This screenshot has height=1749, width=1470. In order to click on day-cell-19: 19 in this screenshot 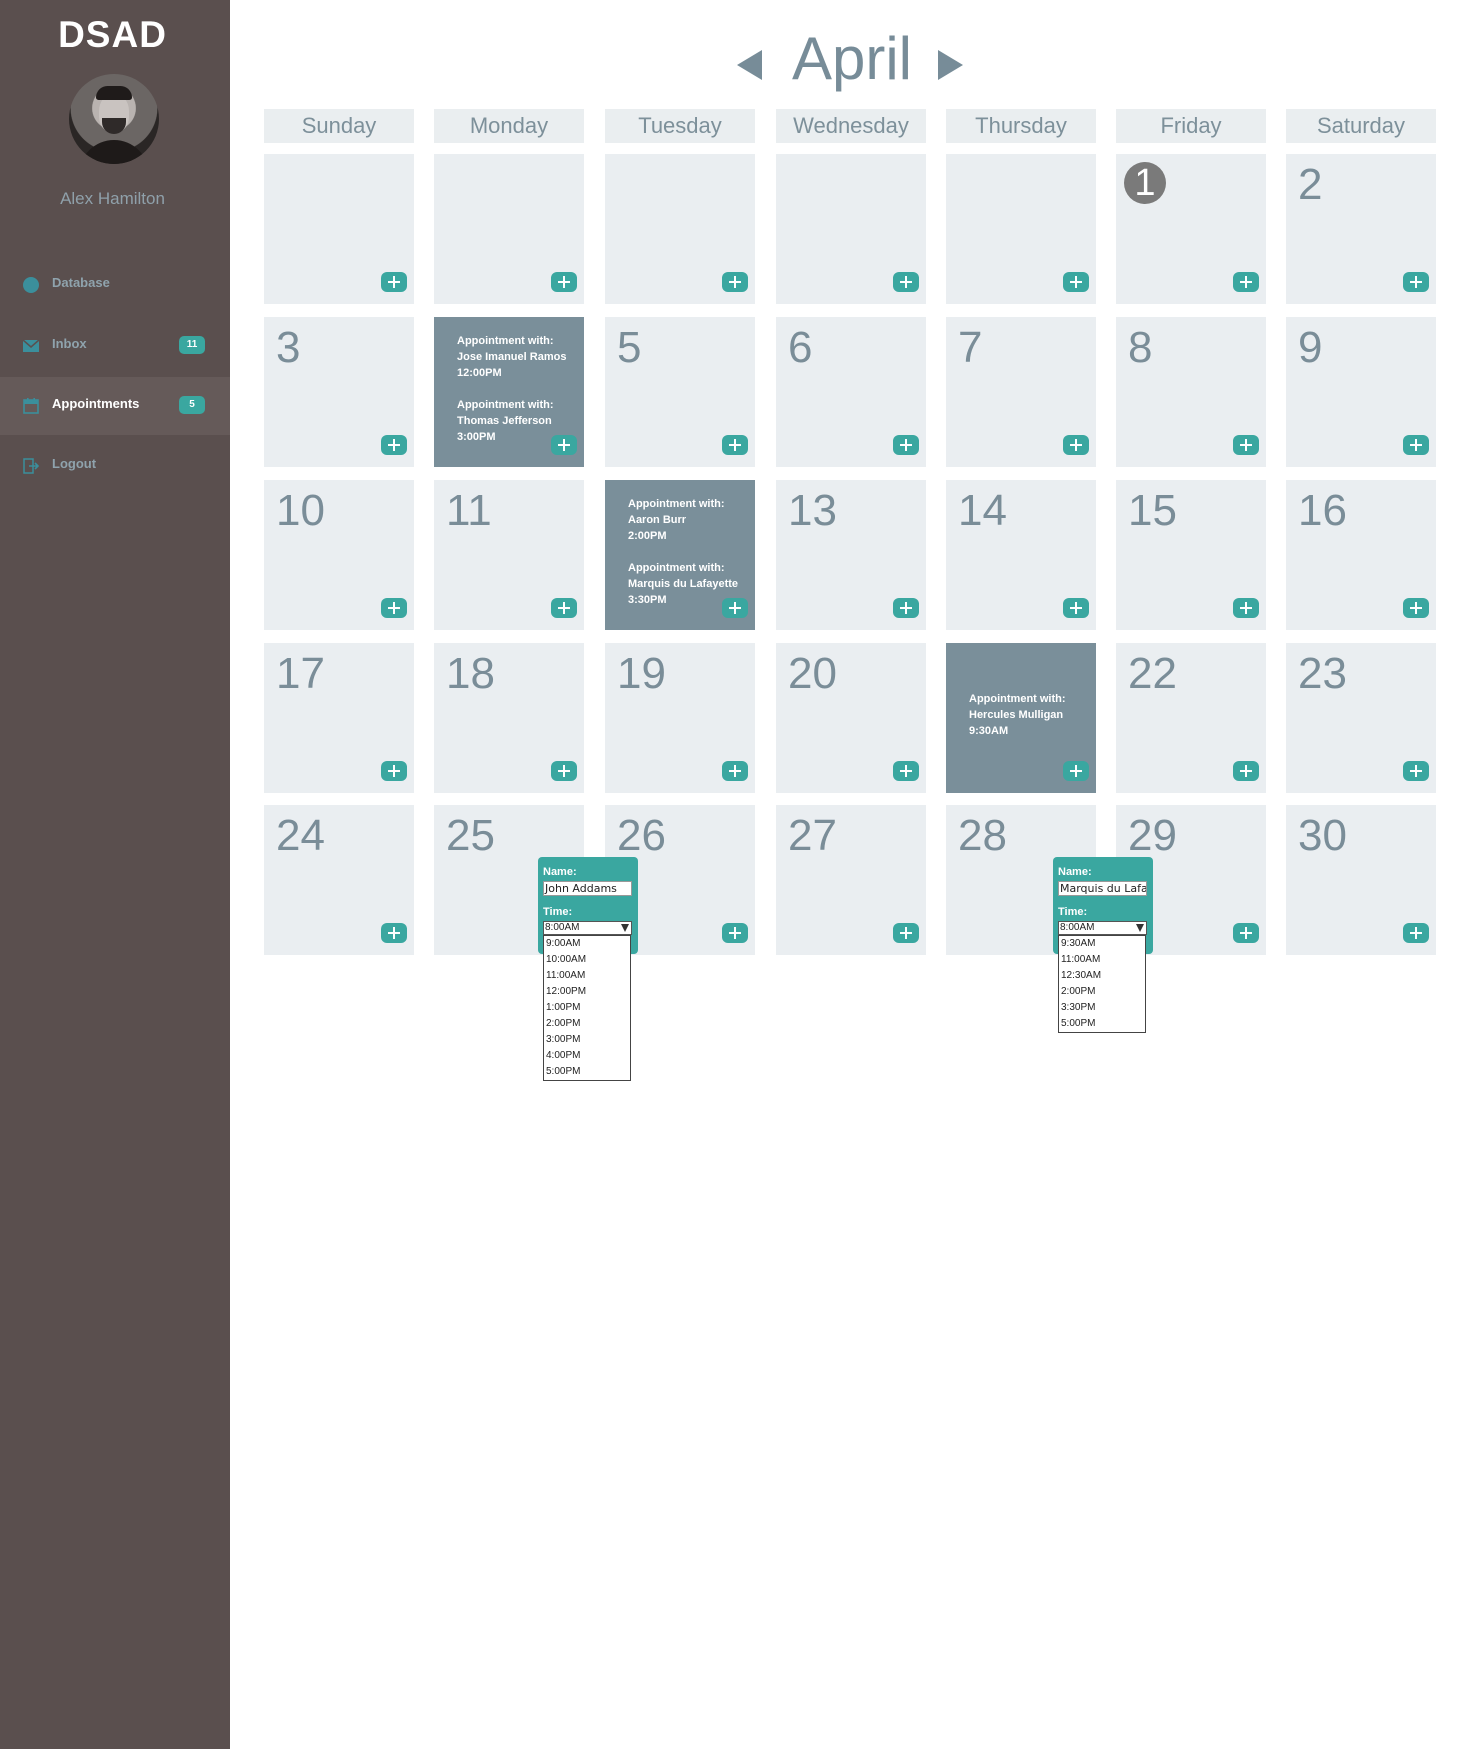, I will do `click(680, 718)`.